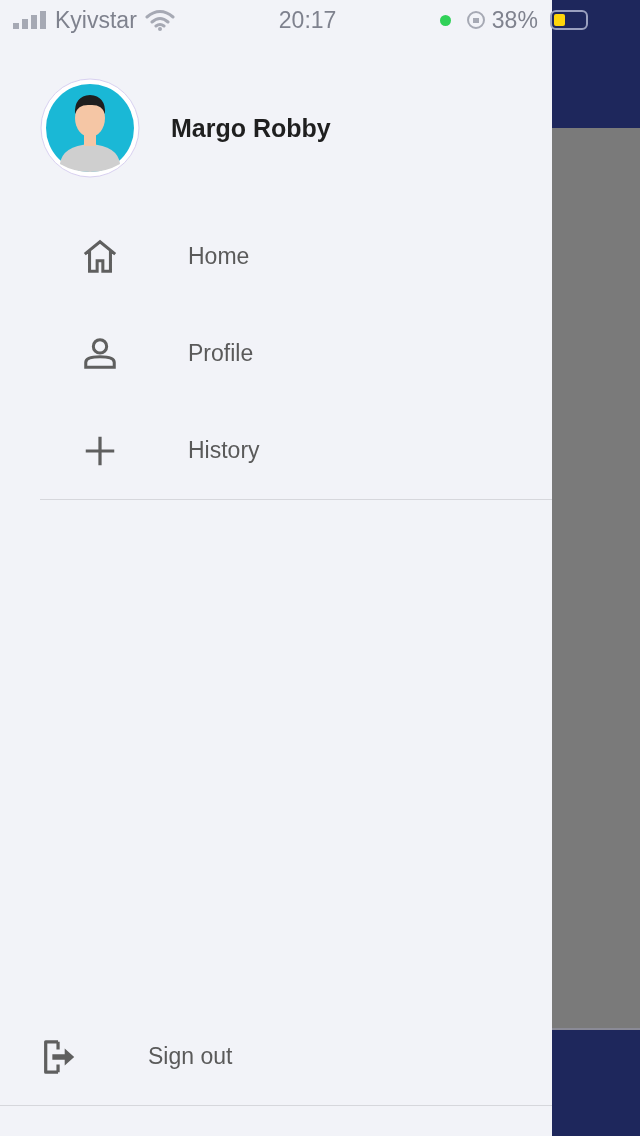  I want to click on menu-item: Profile, so click(276, 353).